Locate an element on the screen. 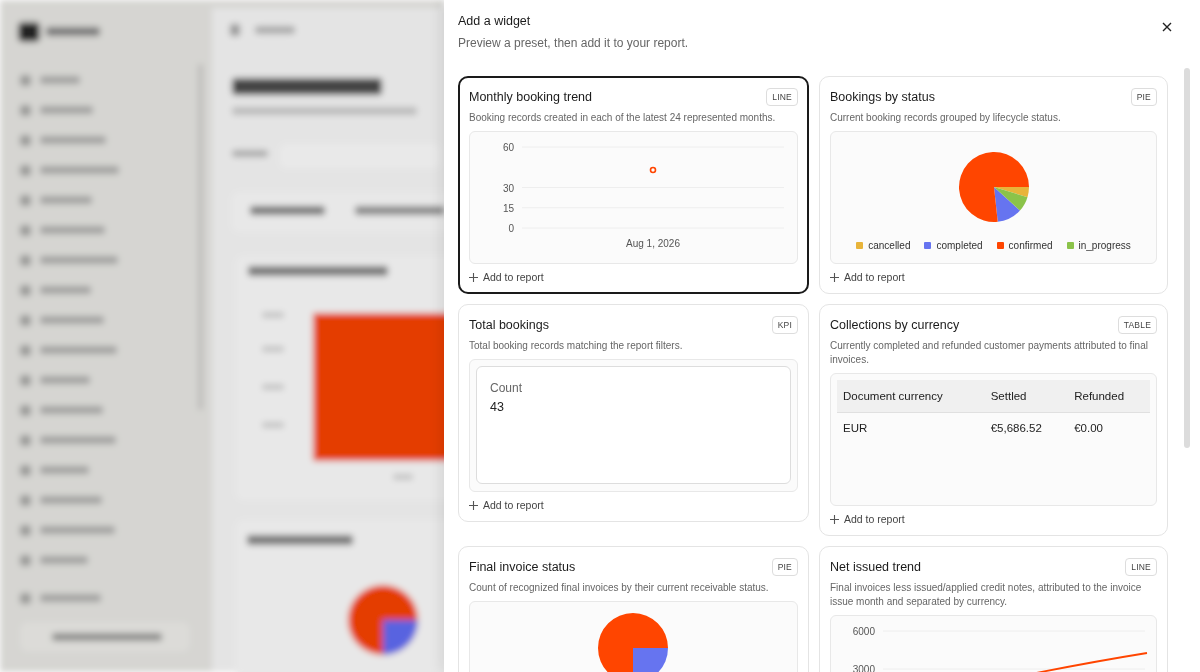 The width and height of the screenshot is (1200, 672). widget-title: Bookings by status is located at coordinates (882, 97).